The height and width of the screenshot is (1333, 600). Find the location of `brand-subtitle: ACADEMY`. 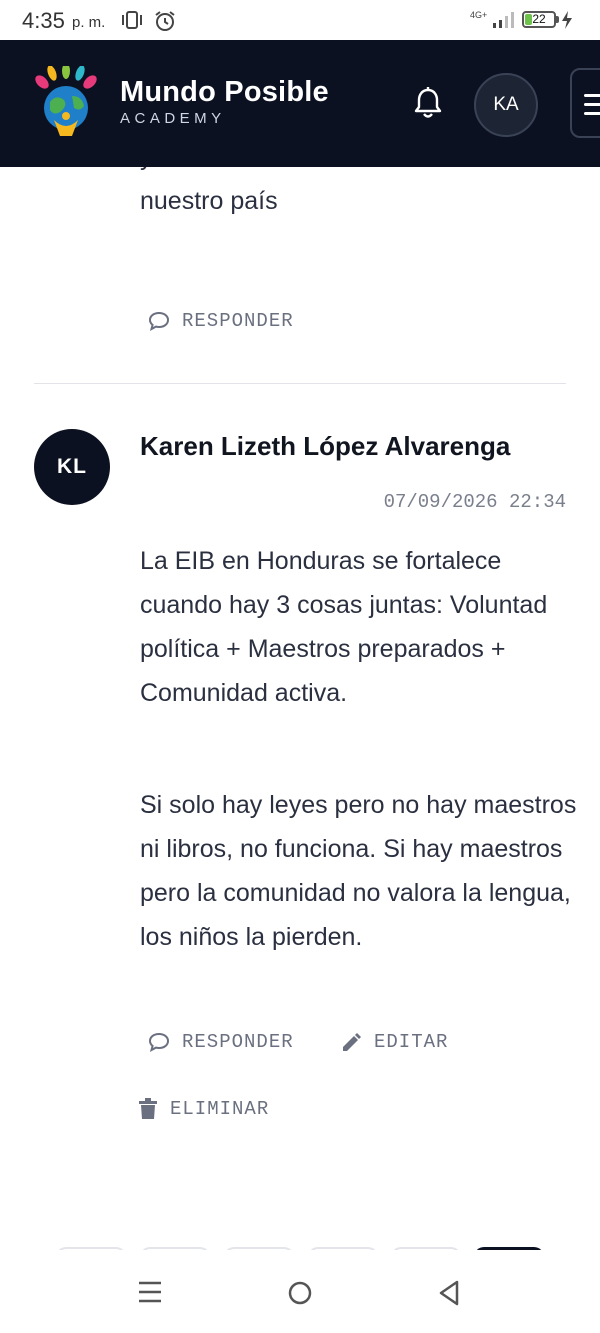

brand-subtitle: ACADEMY is located at coordinates (173, 118).